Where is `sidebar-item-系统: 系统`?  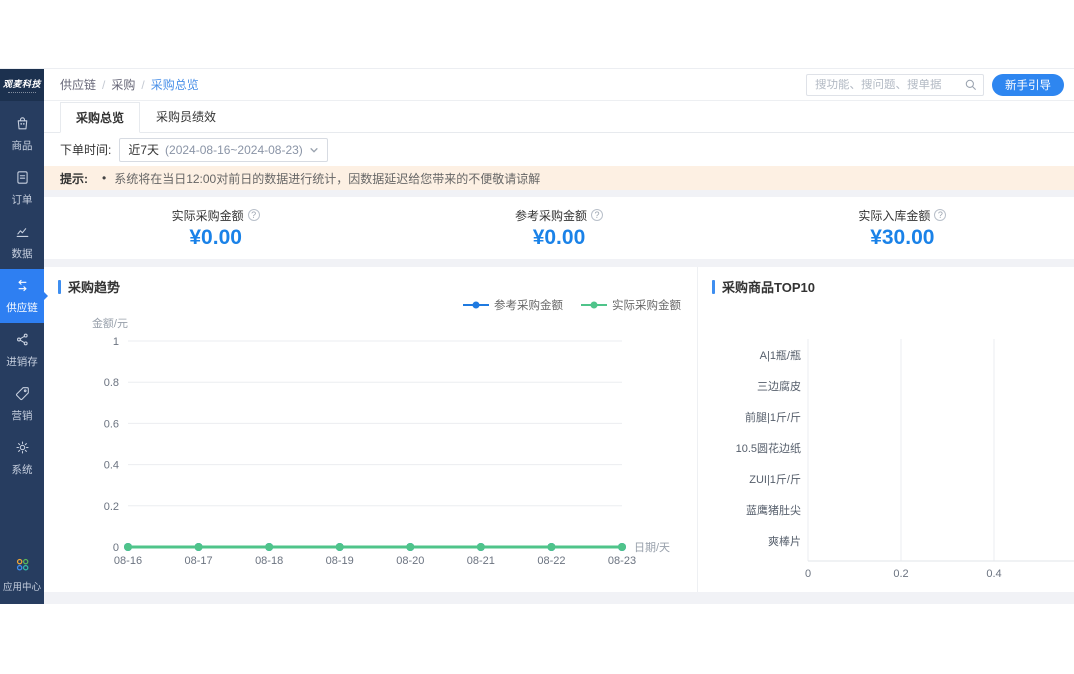
sidebar-item-系统: 系统 is located at coordinates (22, 458).